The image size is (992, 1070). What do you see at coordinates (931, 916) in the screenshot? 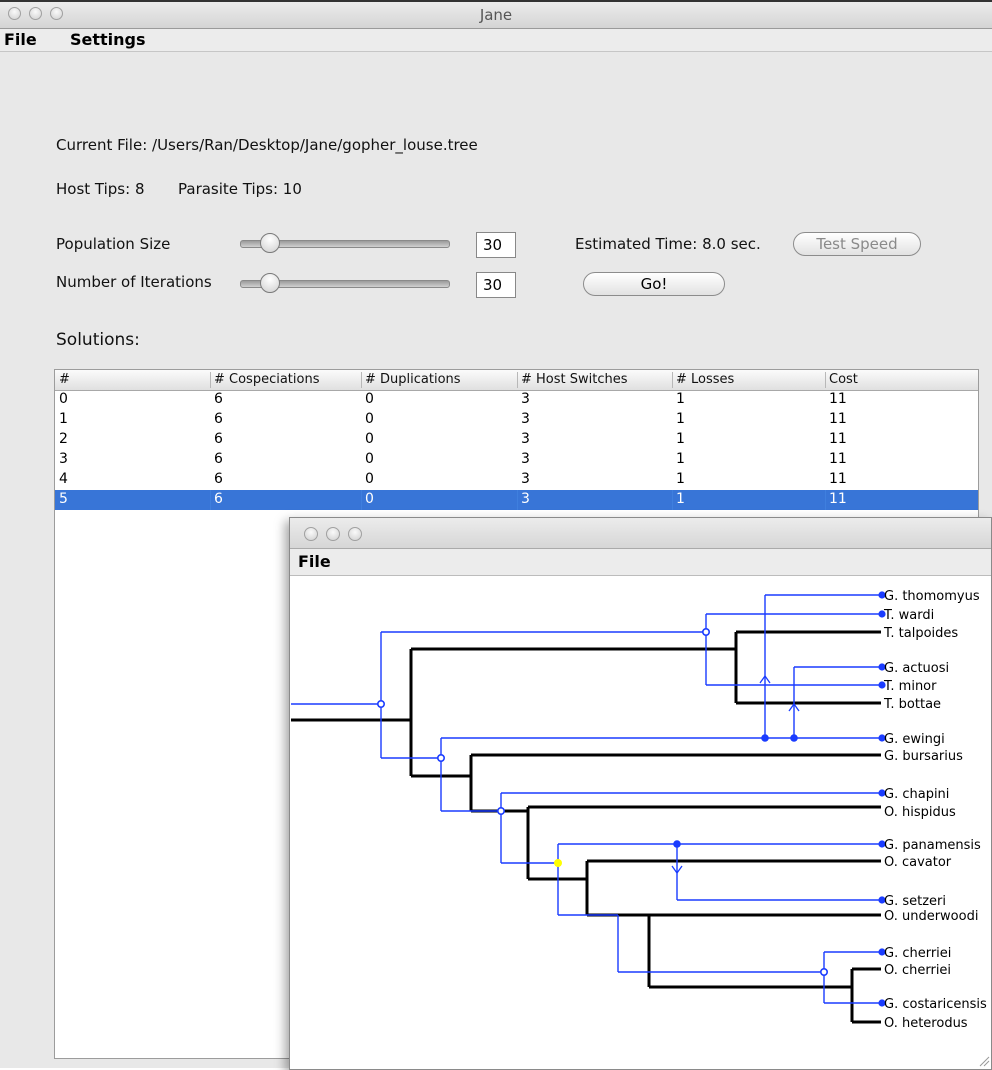
I see `tip-label: O. underwoodi` at bounding box center [931, 916].